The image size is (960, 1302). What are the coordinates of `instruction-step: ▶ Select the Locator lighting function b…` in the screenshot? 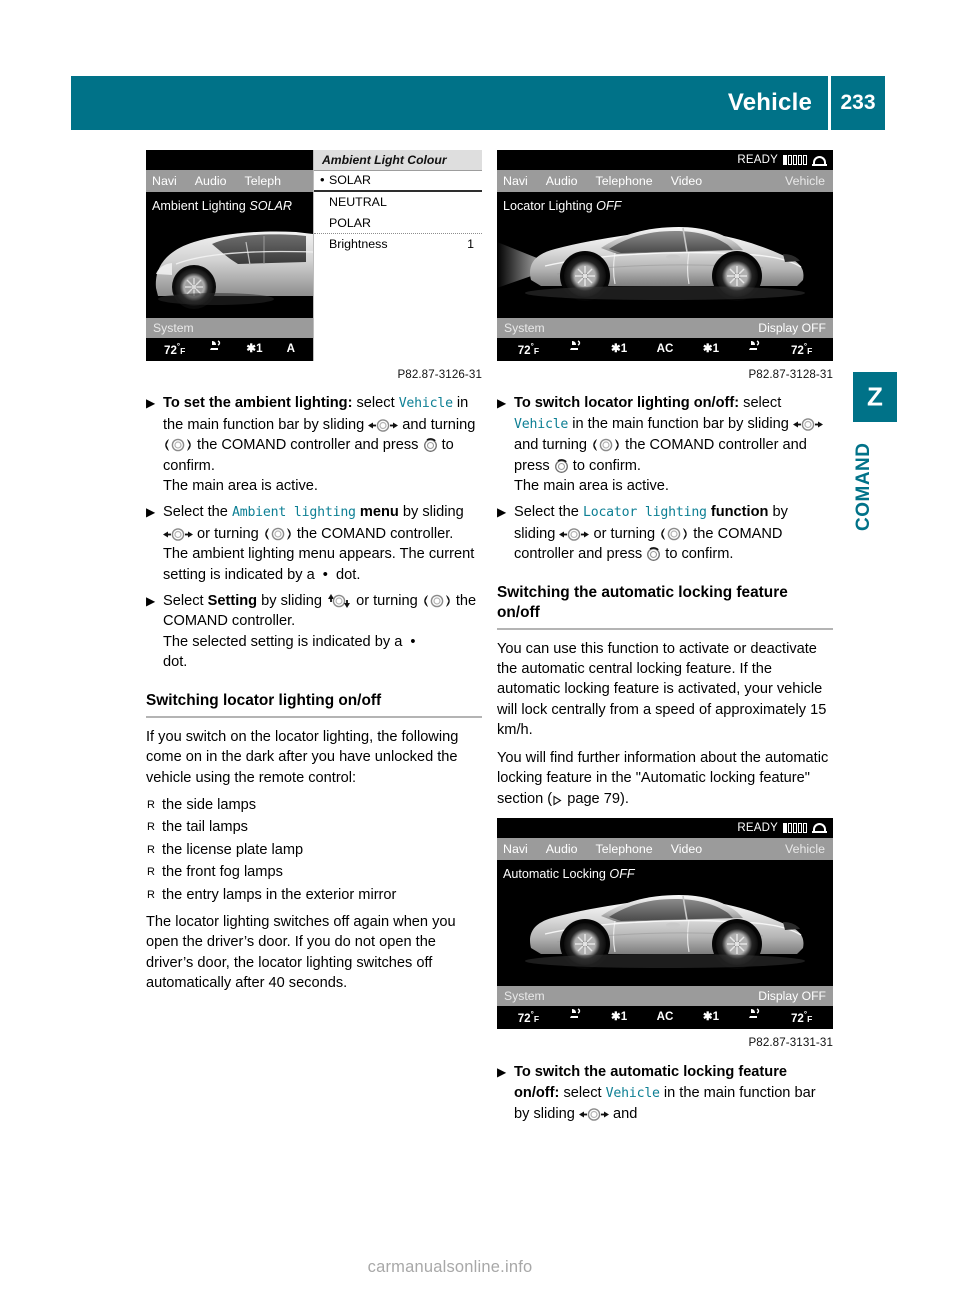 It's located at (665, 533).